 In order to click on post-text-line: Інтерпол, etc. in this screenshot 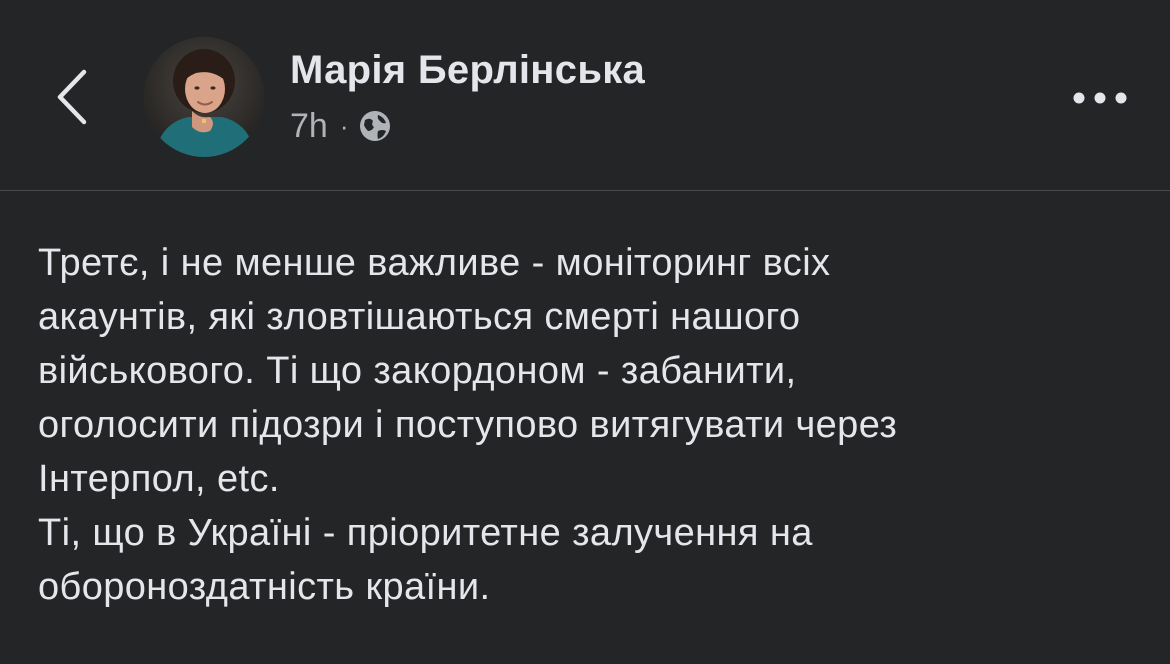, I will do `click(159, 479)`.